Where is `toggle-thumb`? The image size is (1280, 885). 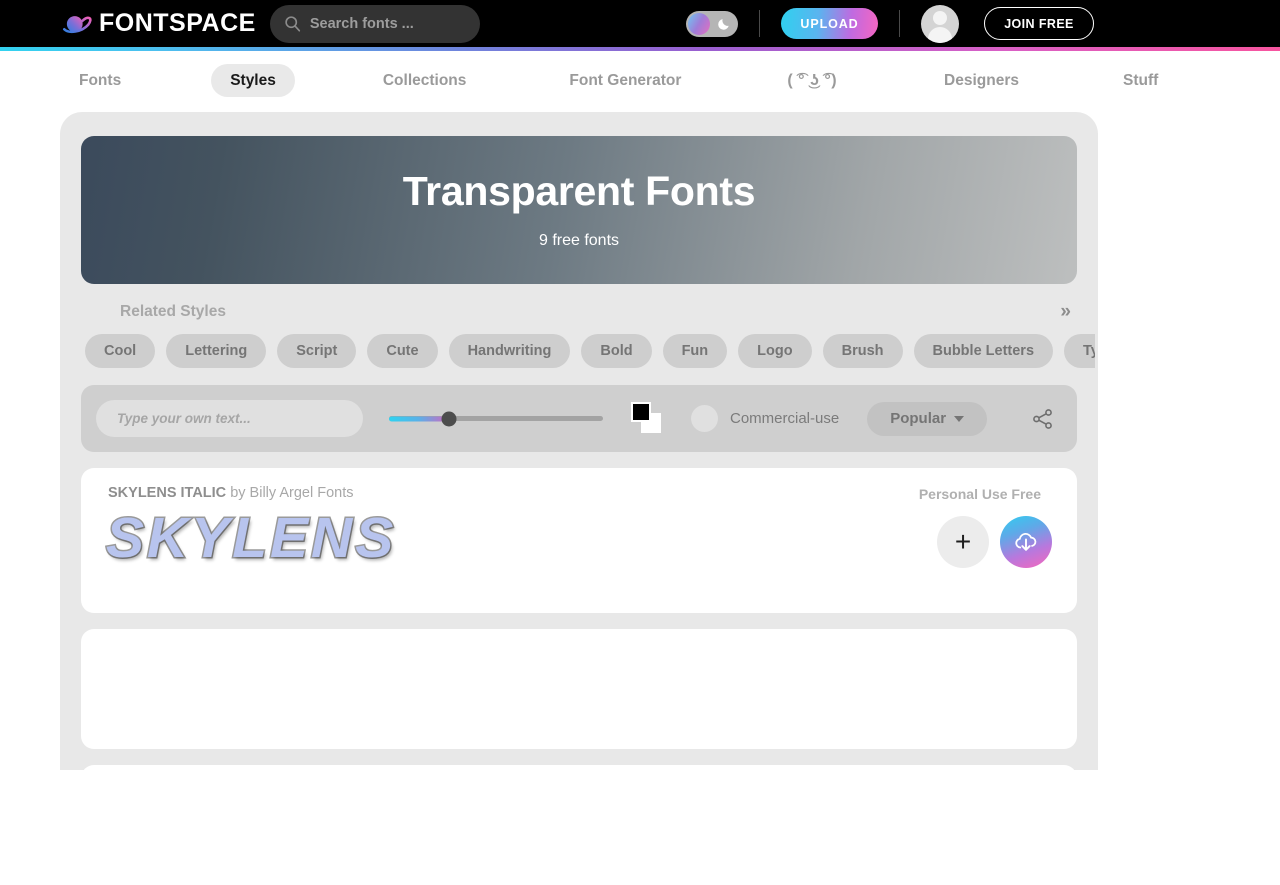
toggle-thumb is located at coordinates (699, 23).